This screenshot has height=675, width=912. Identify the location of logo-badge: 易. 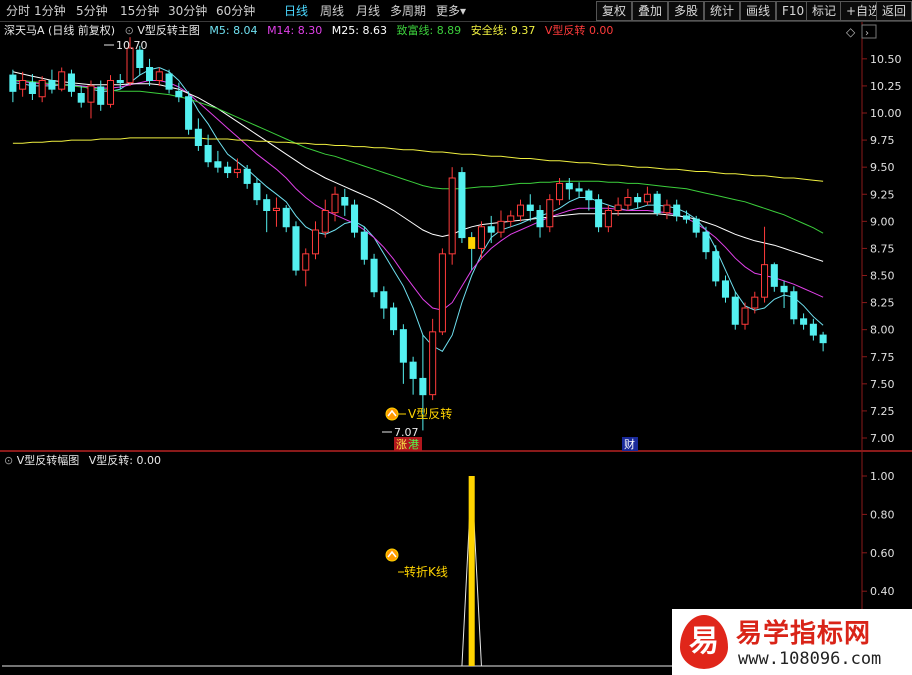
(704, 642).